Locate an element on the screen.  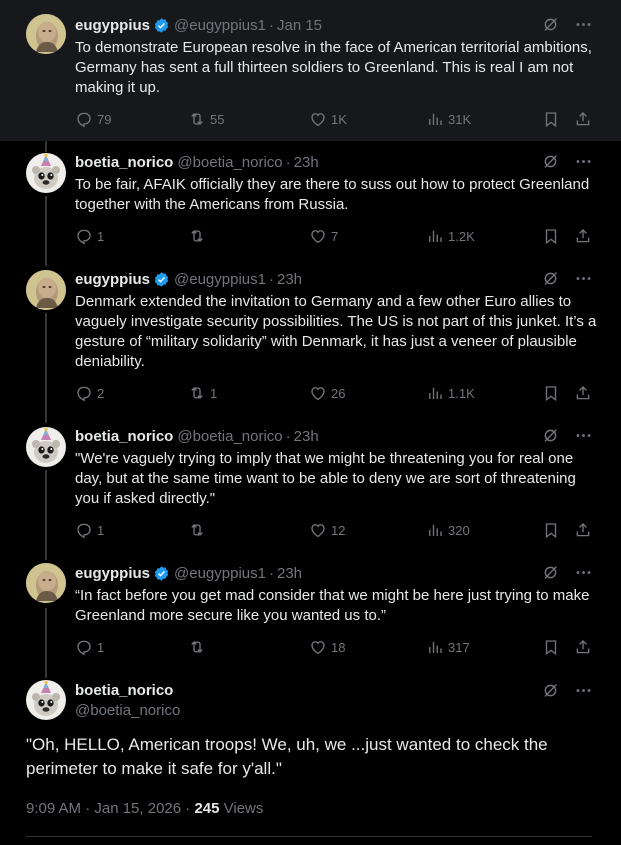
tweet-meta: 9:09 AM · Jan 15, 2026 · 245 Views is located at coordinates (144, 808).